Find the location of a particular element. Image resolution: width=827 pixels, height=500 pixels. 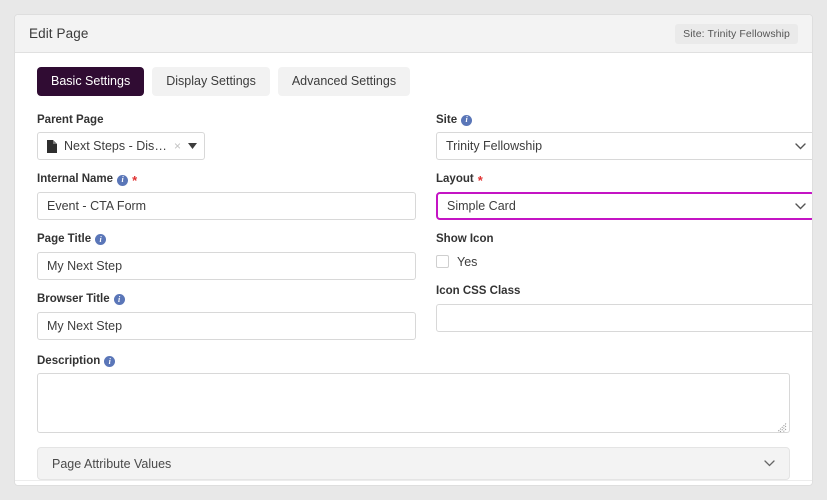

parent-page-token: Next Steps - Disci... × is located at coordinates (121, 146).